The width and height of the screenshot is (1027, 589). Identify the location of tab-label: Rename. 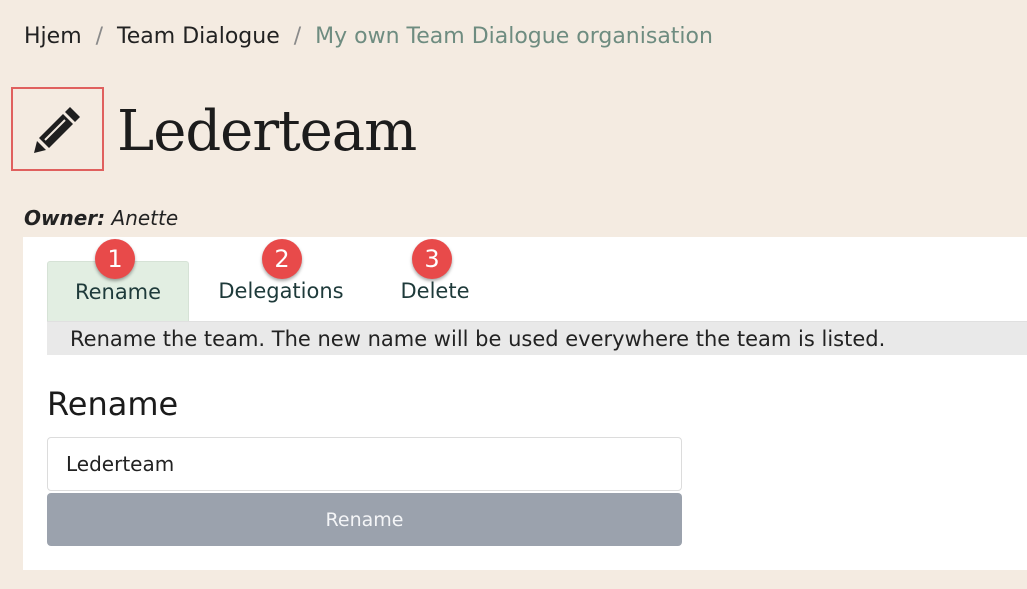
(118, 291).